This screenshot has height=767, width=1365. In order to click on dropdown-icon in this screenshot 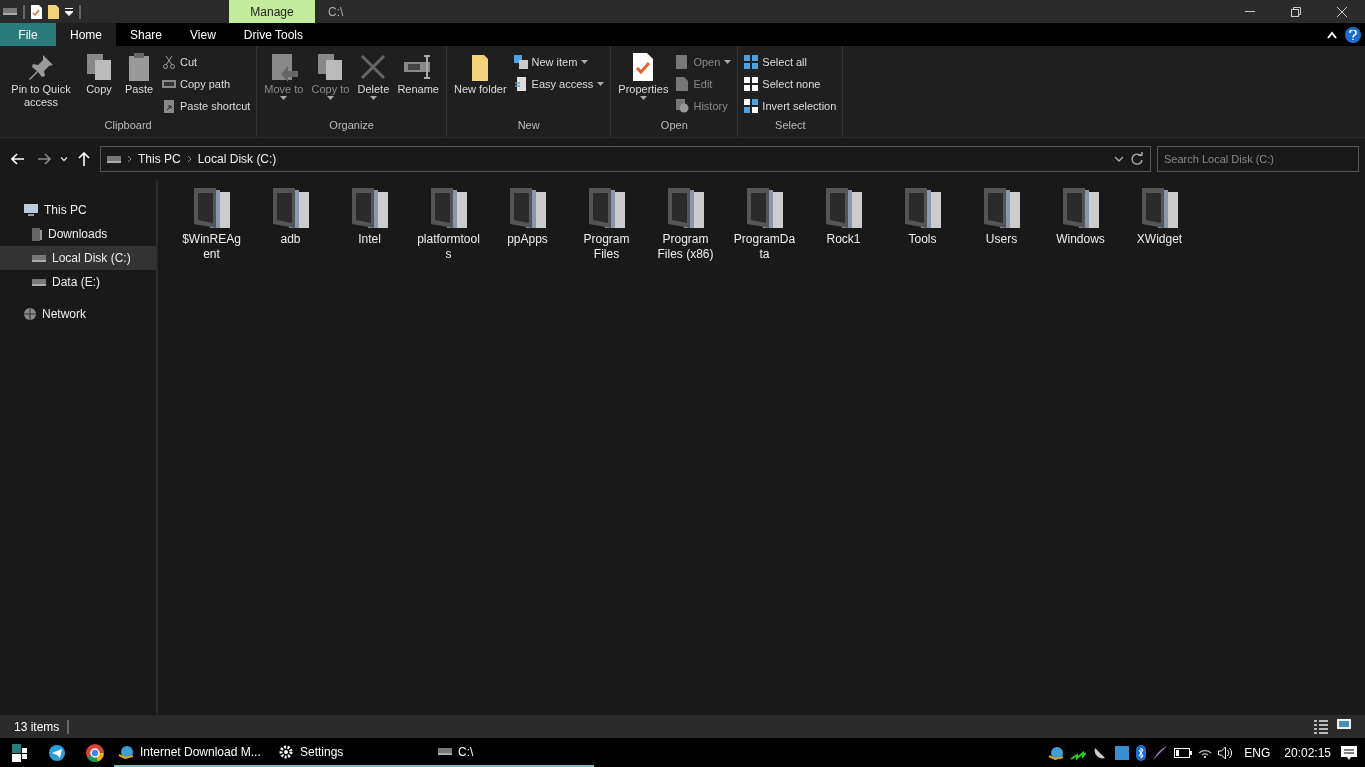, I will do `click(69, 11)`.